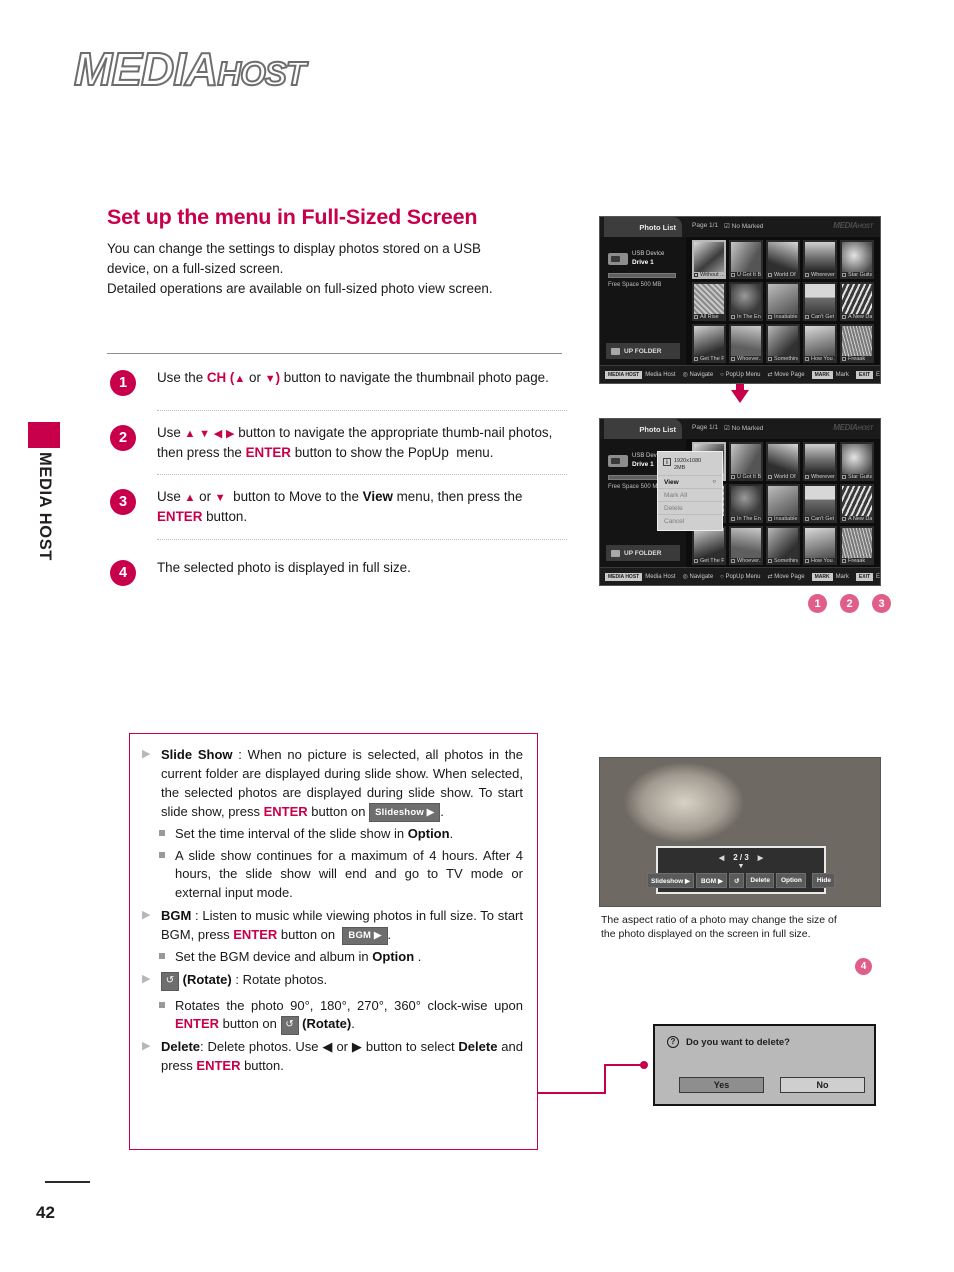 The image size is (954, 1272). Describe the element at coordinates (791, 880) in the screenshot. I see `option-button: Option` at that location.